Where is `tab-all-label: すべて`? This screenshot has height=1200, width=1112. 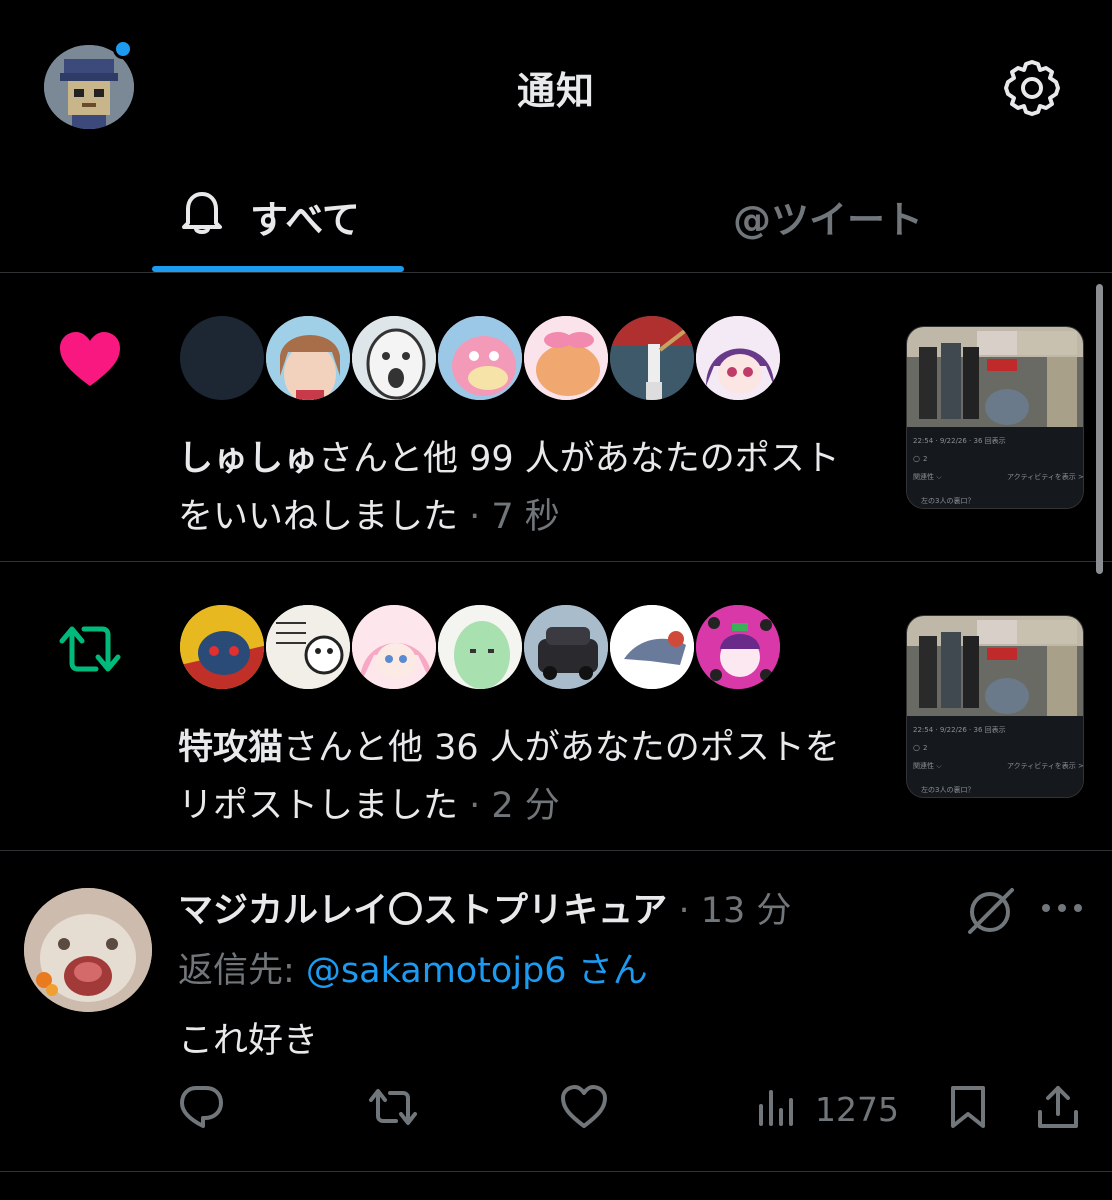 tab-all-label: すべて is located at coordinates (305, 220).